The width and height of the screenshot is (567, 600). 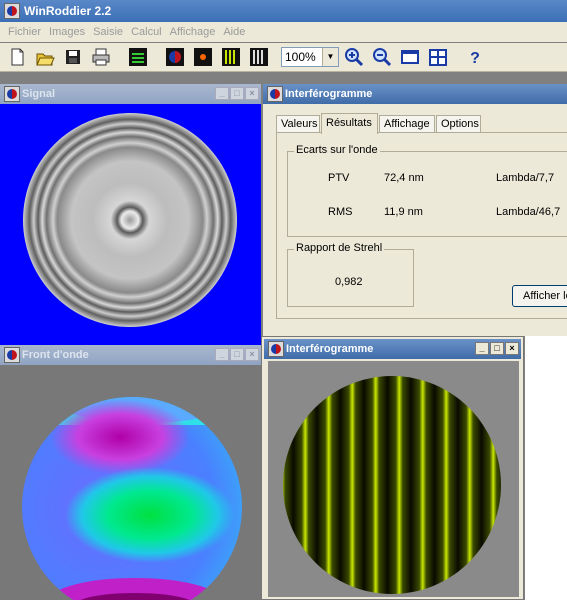 I want to click on afficher-button: Afficher le, so click(x=539, y=296).